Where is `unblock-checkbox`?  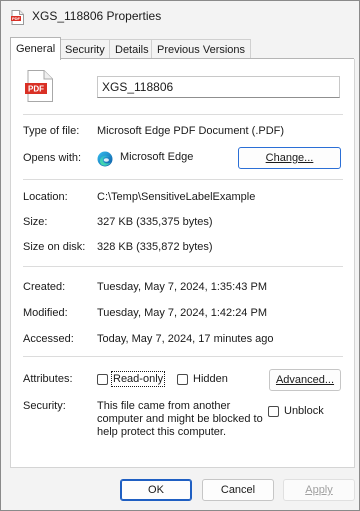 unblock-checkbox is located at coordinates (273, 411).